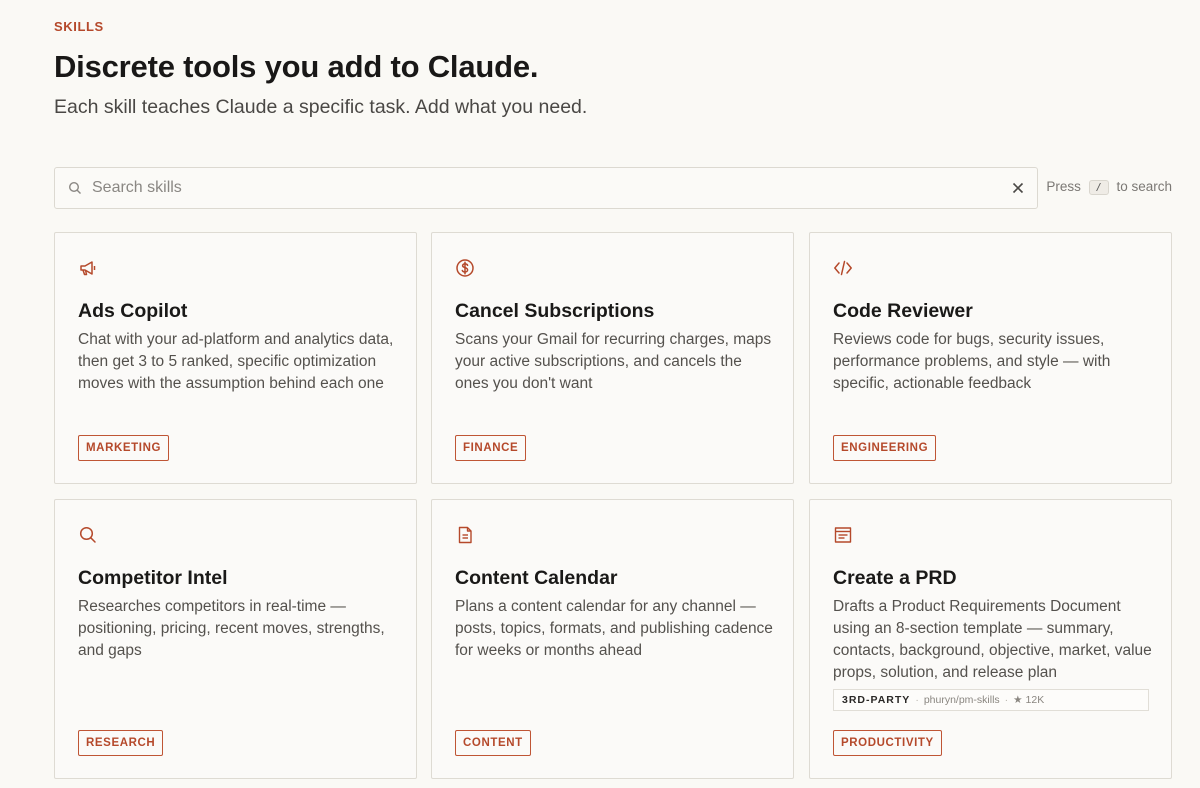 The width and height of the screenshot is (1200, 788). What do you see at coordinates (88, 268) in the screenshot?
I see `megaphone-icon` at bounding box center [88, 268].